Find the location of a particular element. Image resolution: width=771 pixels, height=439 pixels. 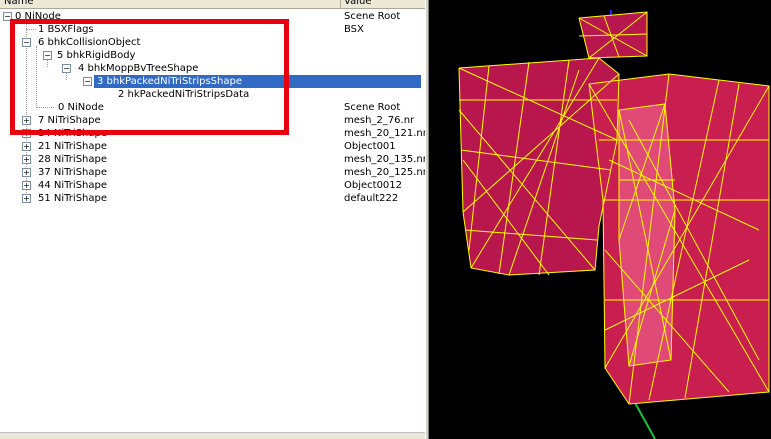

inner-mesh-face is located at coordinates (647, 235).